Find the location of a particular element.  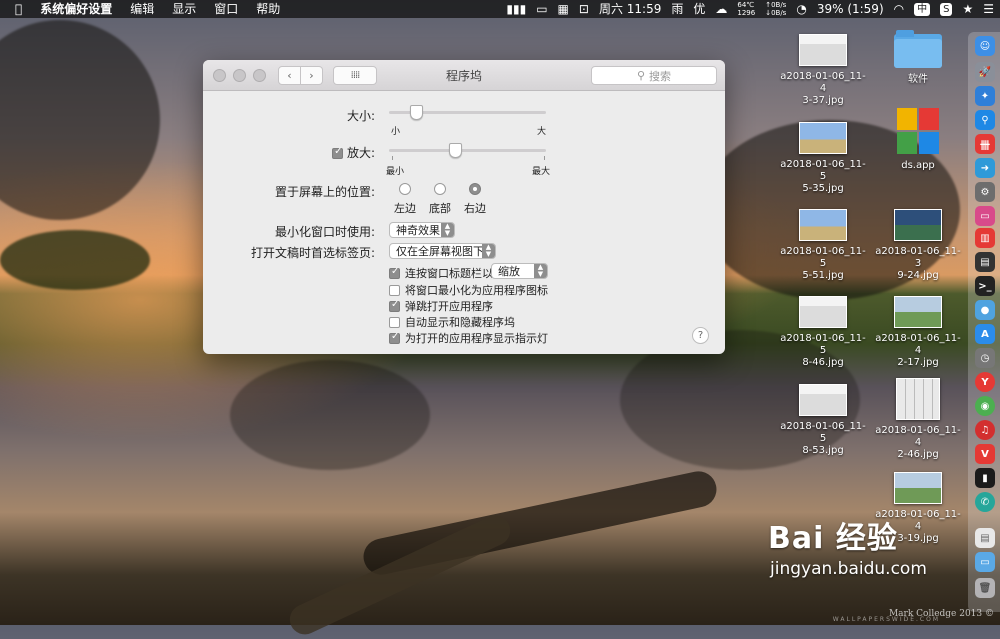

mission-control-icon: ▦ is located at coordinates (563, 9).